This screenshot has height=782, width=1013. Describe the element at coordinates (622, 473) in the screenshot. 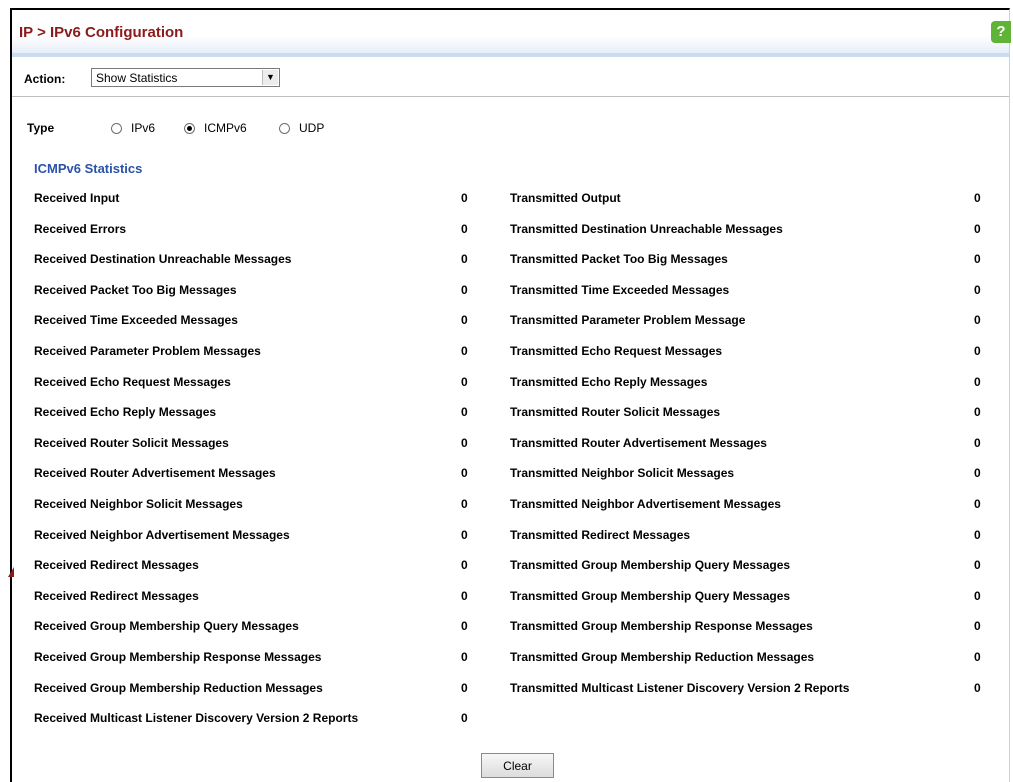

I see `transmitted-stat-label: Transmitted Neighbor Solicit Messages` at that location.